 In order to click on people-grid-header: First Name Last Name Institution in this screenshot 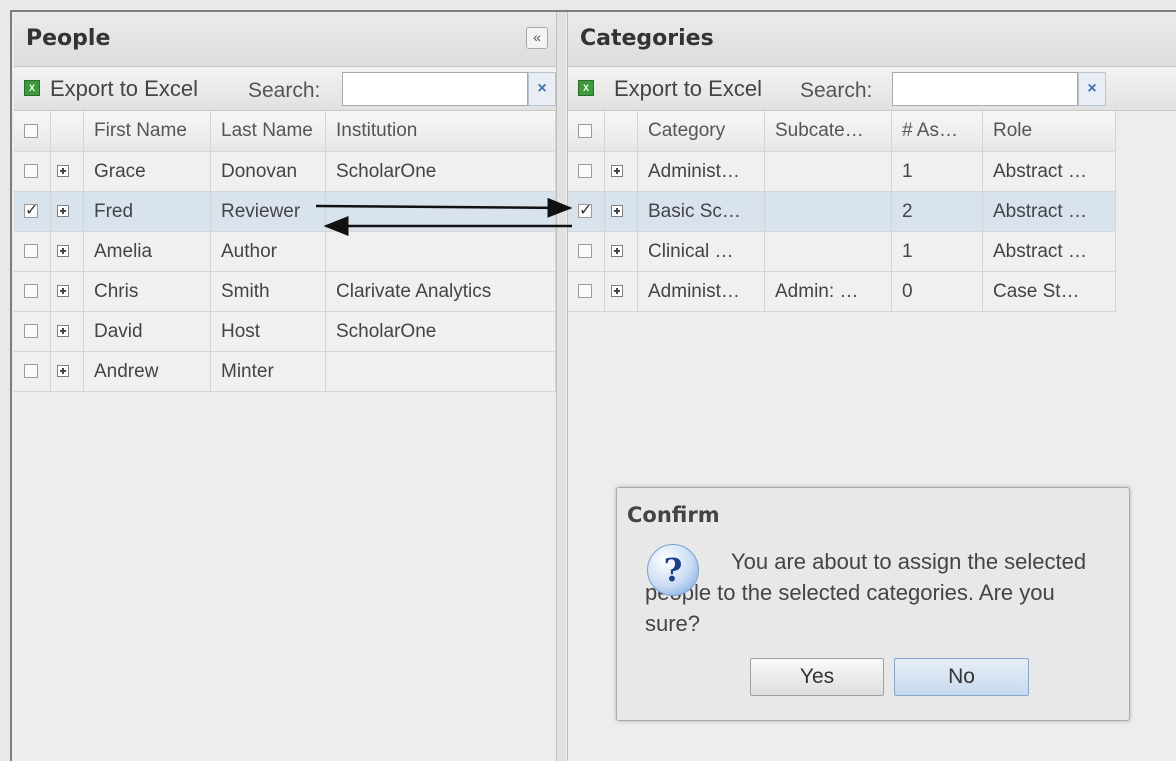, I will do `click(285, 131)`.